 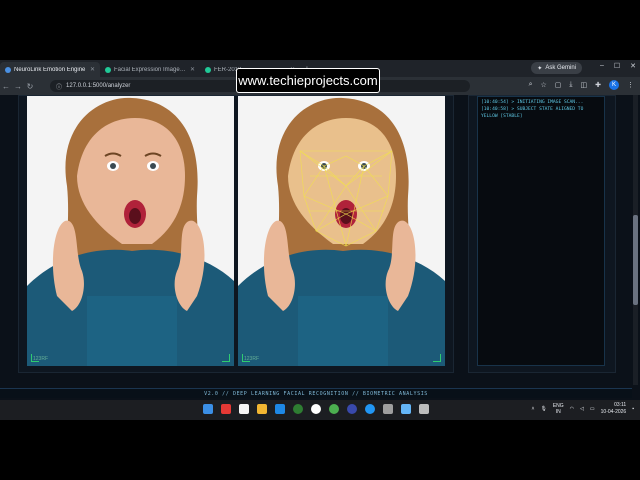 What do you see at coordinates (532, 109) in the screenshot?
I see `log-line: [10:40:58] > SUBJECT STATE ALIGNED TO` at bounding box center [532, 109].